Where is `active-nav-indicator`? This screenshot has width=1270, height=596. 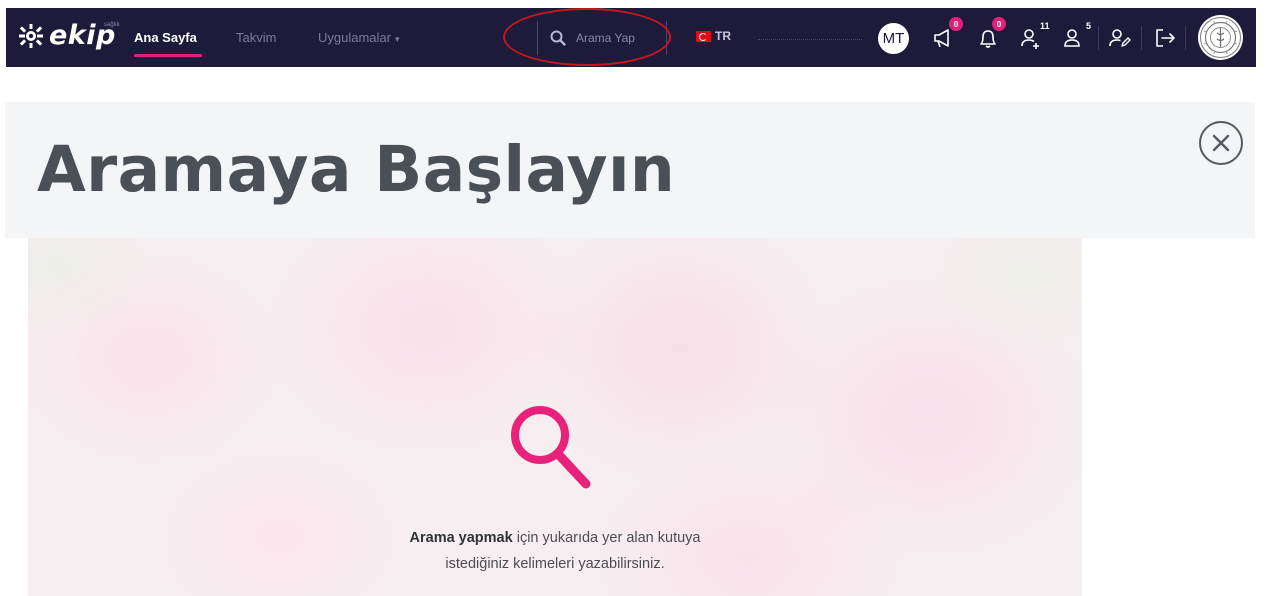
active-nav-indicator is located at coordinates (168, 55).